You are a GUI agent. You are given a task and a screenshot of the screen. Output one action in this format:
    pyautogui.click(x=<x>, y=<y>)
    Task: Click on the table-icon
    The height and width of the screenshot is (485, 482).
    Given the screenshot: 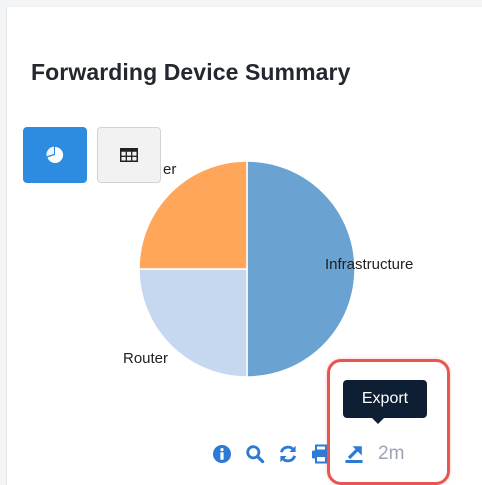 What is the action you would take?
    pyautogui.click(x=129, y=155)
    